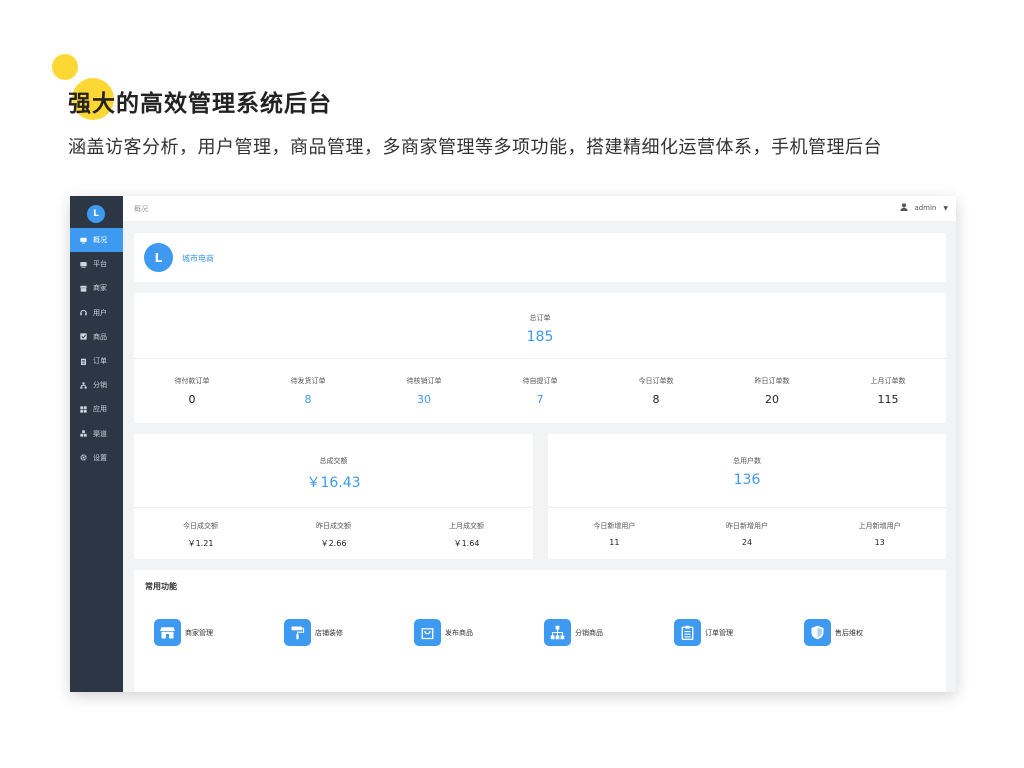 This screenshot has width=1024, height=768. I want to click on stat-value: 7, so click(540, 399).